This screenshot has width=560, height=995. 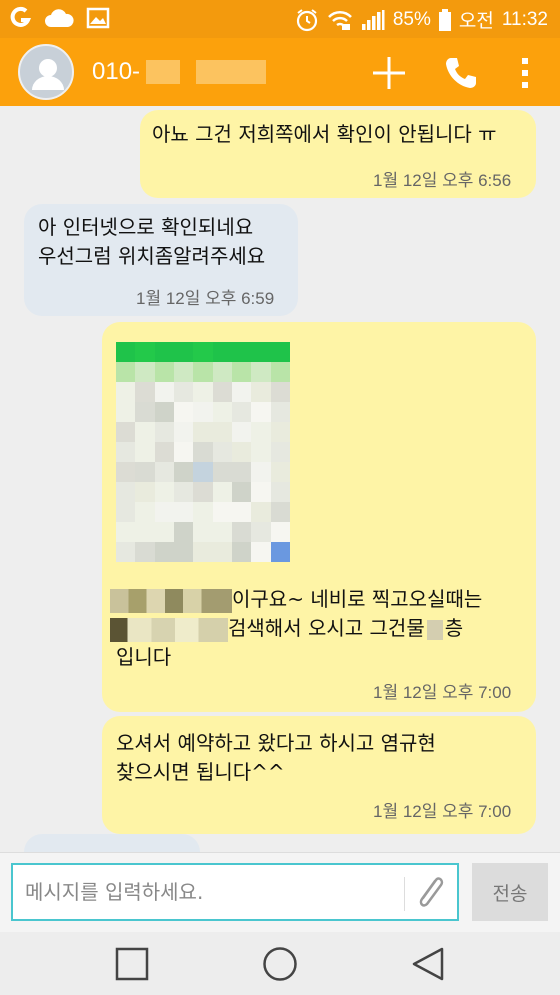 I want to click on add-button, so click(x=389, y=73).